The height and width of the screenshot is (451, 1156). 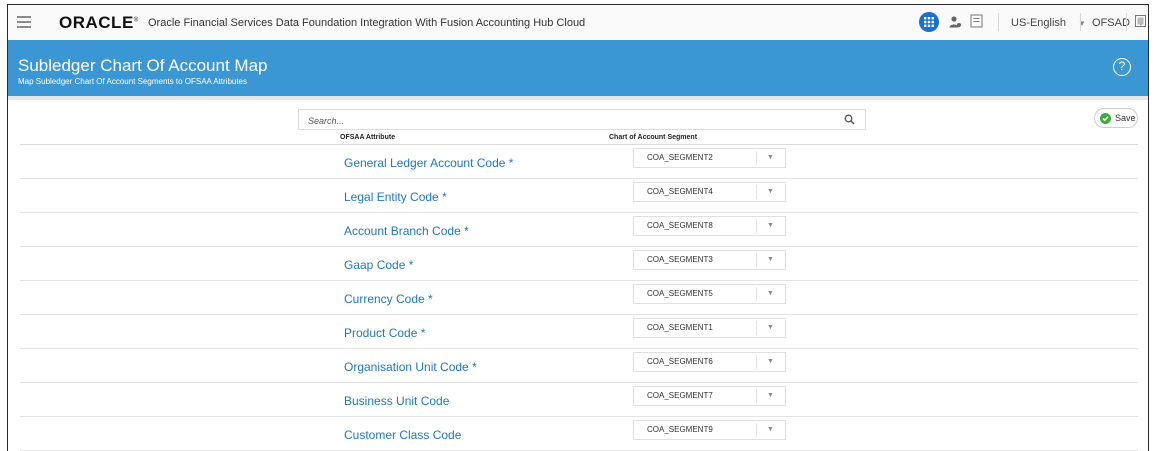 I want to click on table-row: Currency Code * COA_SEGMENT5 ▼, so click(x=579, y=298).